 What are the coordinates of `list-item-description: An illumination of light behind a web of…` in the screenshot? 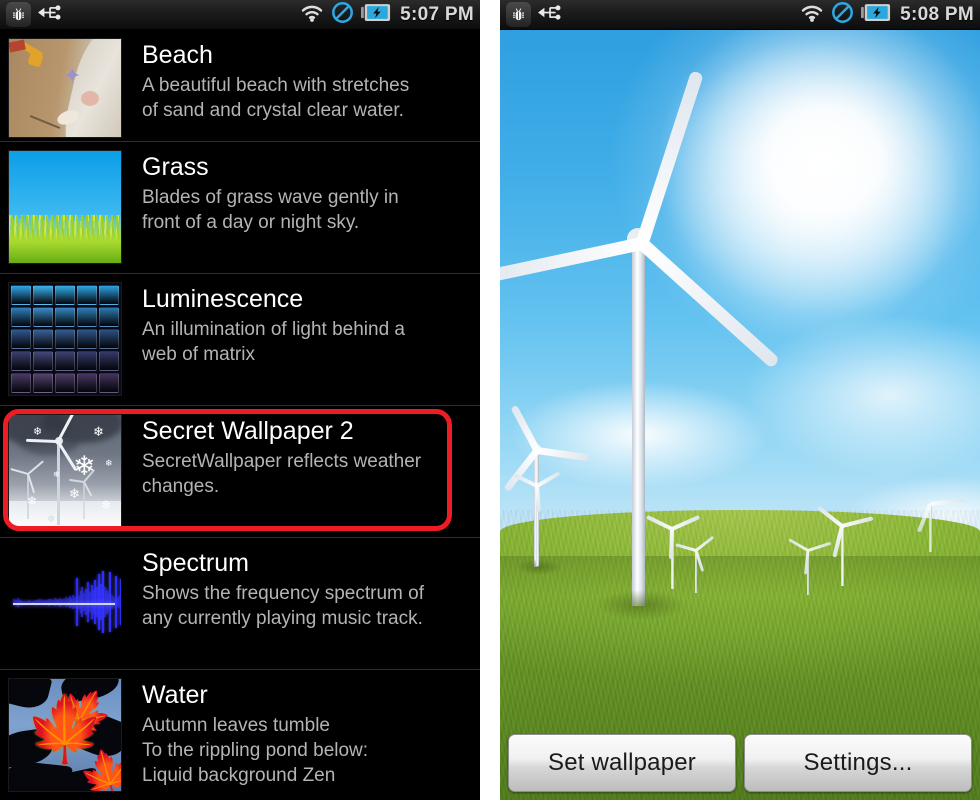 It's located at (274, 342).